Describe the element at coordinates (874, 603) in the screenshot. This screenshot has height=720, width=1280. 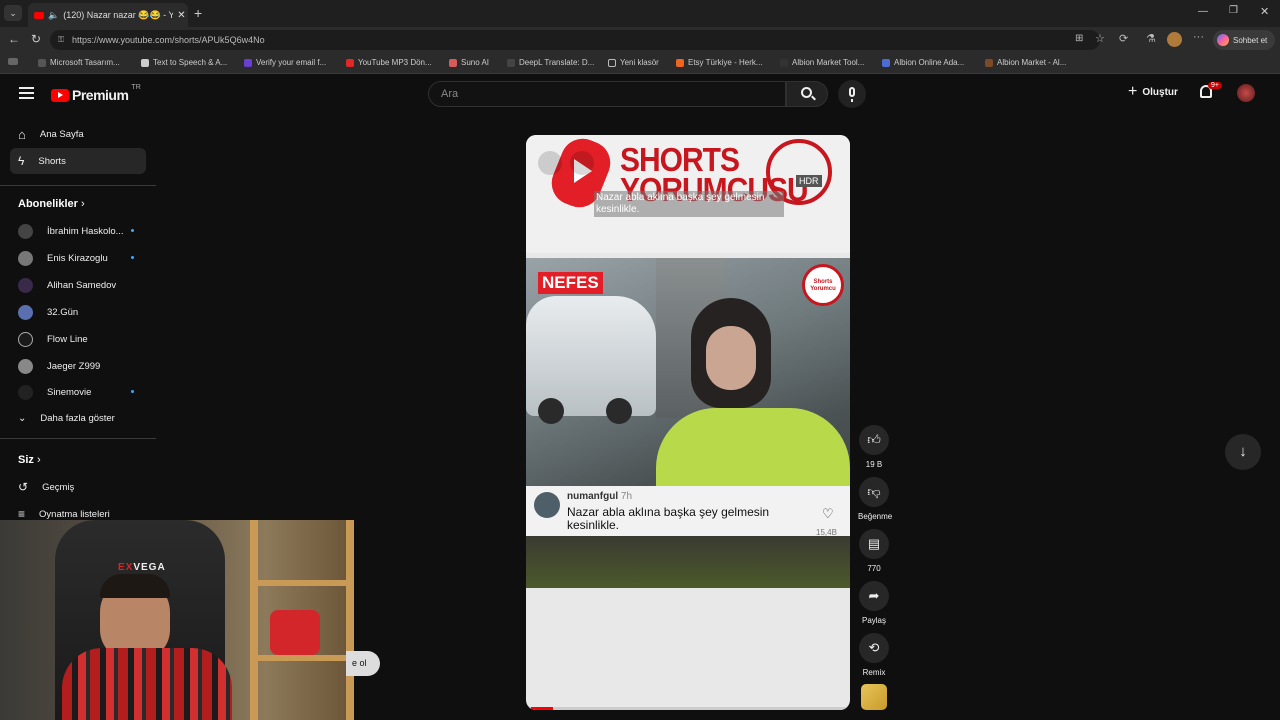
I see `share-button: ➦ Paylaş` at that location.